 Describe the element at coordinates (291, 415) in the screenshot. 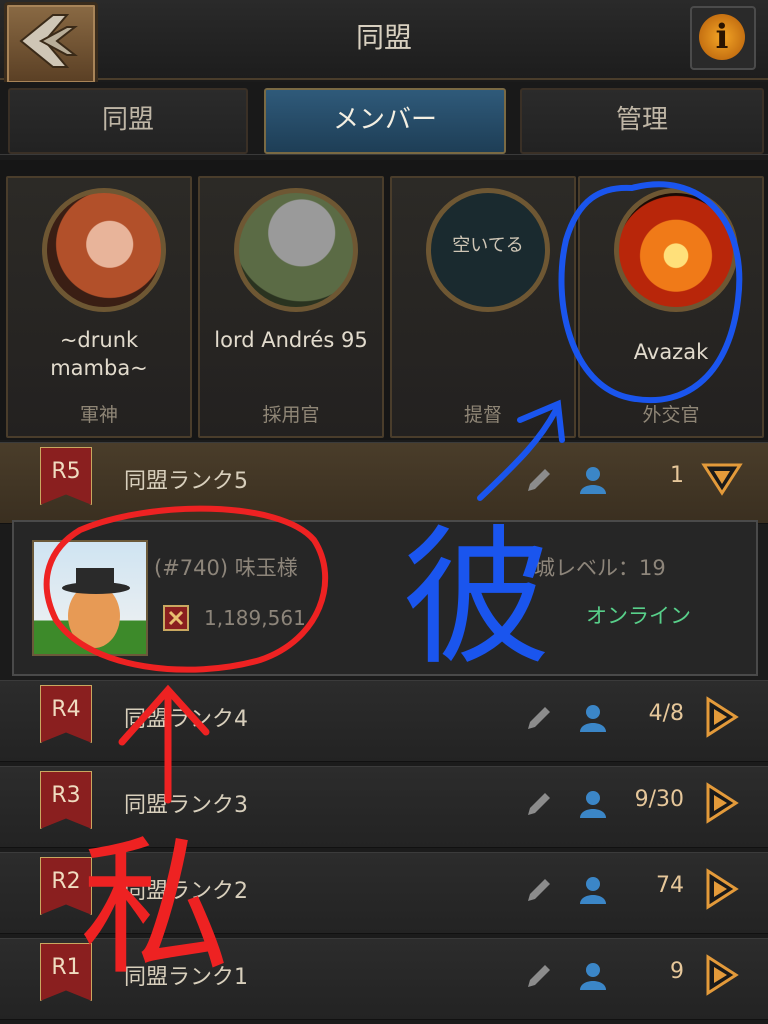

I see `officer-role: 採用官` at that location.